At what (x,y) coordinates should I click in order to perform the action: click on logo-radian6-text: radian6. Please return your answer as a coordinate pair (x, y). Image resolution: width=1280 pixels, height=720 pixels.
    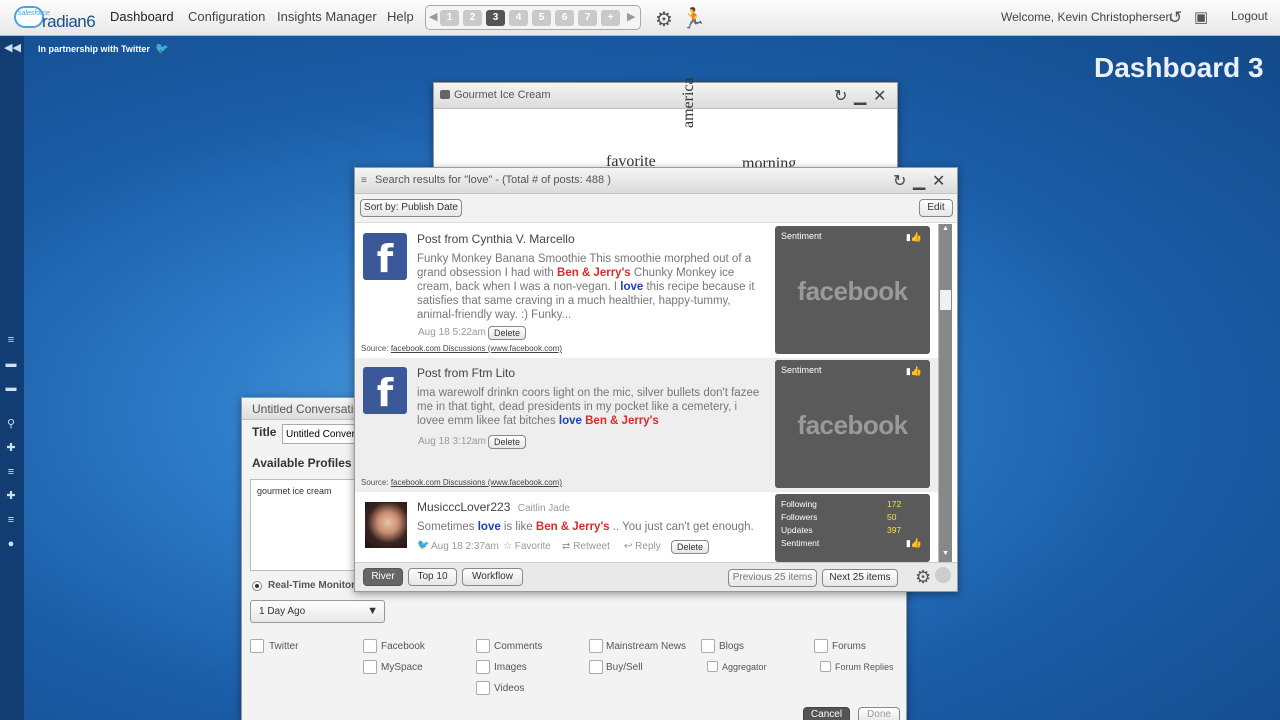
    Looking at the image, I should click on (69, 21).